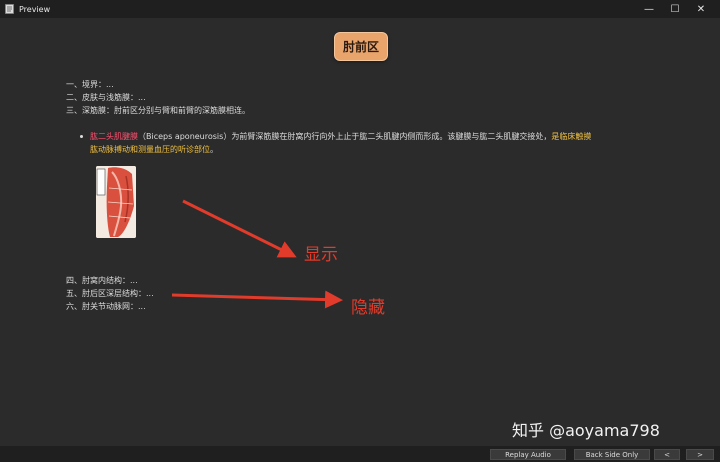 This screenshot has width=720, height=462. I want to click on close-button: ✕, so click(701, 9).